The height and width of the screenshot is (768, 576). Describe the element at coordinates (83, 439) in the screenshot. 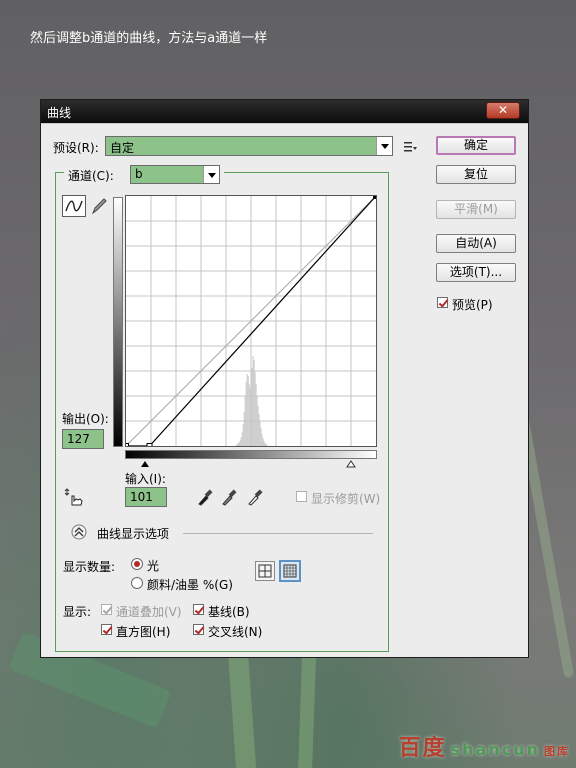

I see `output-field: 127` at that location.